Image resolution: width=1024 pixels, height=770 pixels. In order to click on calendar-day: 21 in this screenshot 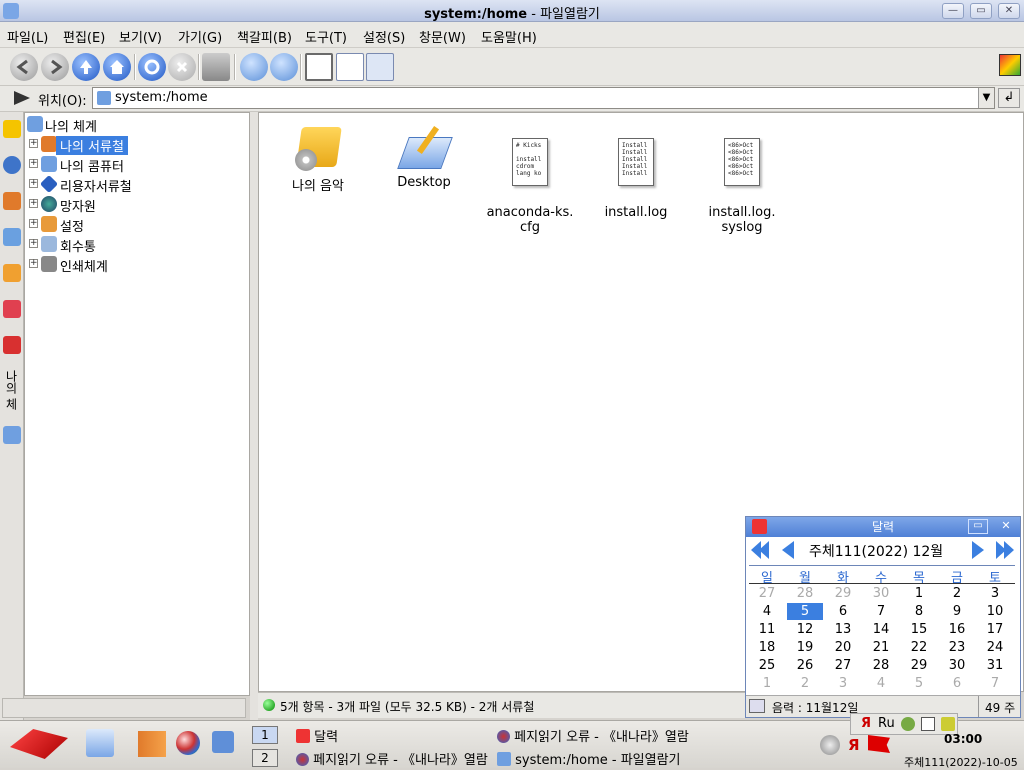, I will do `click(881, 647)`.